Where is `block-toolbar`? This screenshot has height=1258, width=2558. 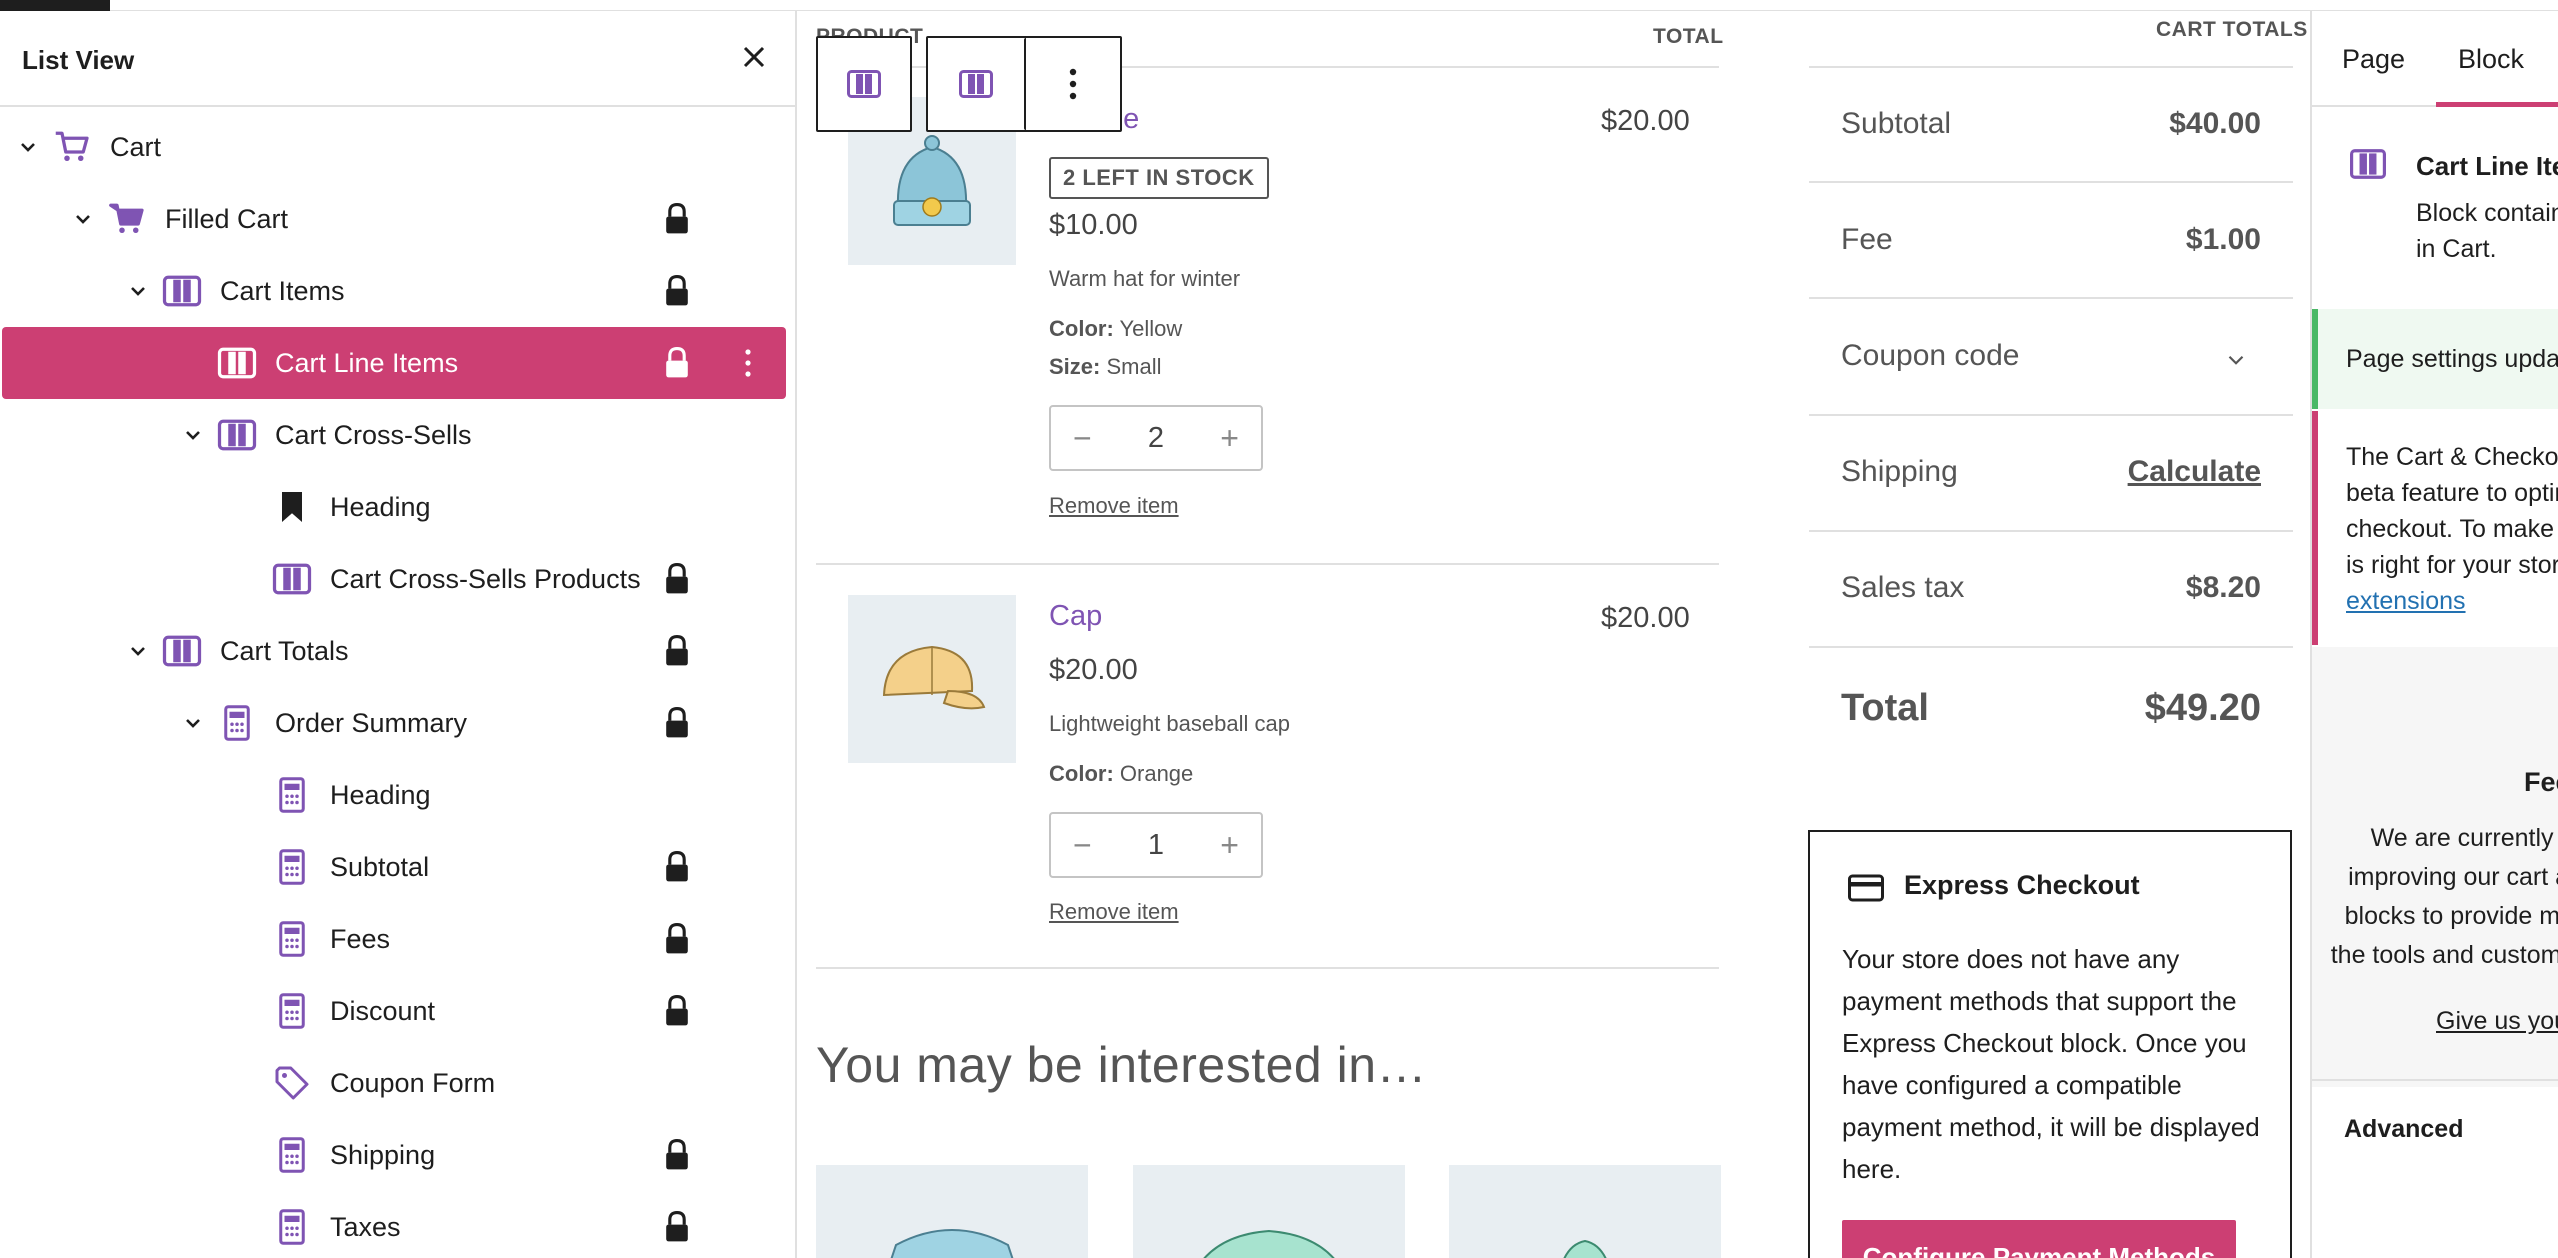 block-toolbar is located at coordinates (969, 84).